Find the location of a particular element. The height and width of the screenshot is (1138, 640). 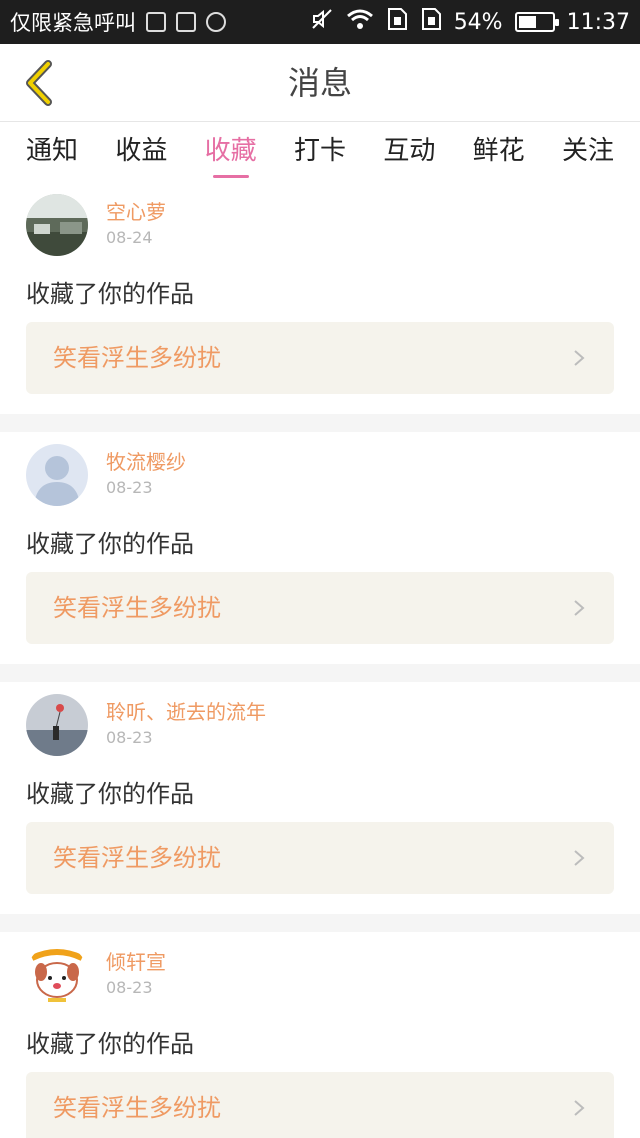

status-bar: 仅限紧急呼叫 54% 11:37 is located at coordinates (320, 22).